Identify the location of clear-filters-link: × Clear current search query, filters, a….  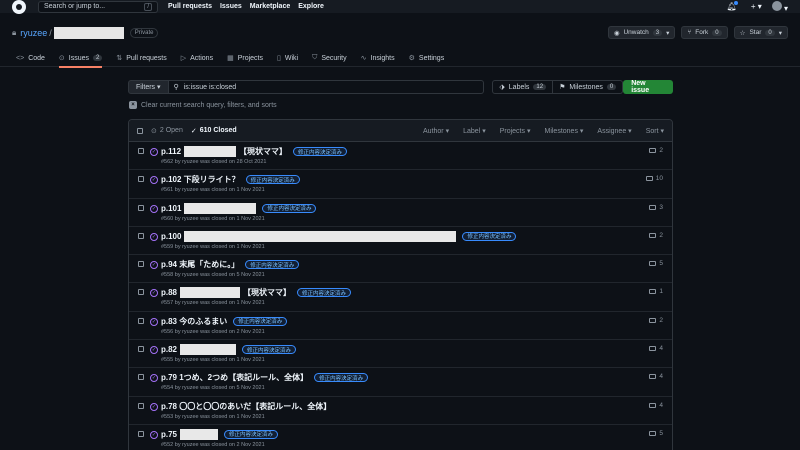
(203, 105).